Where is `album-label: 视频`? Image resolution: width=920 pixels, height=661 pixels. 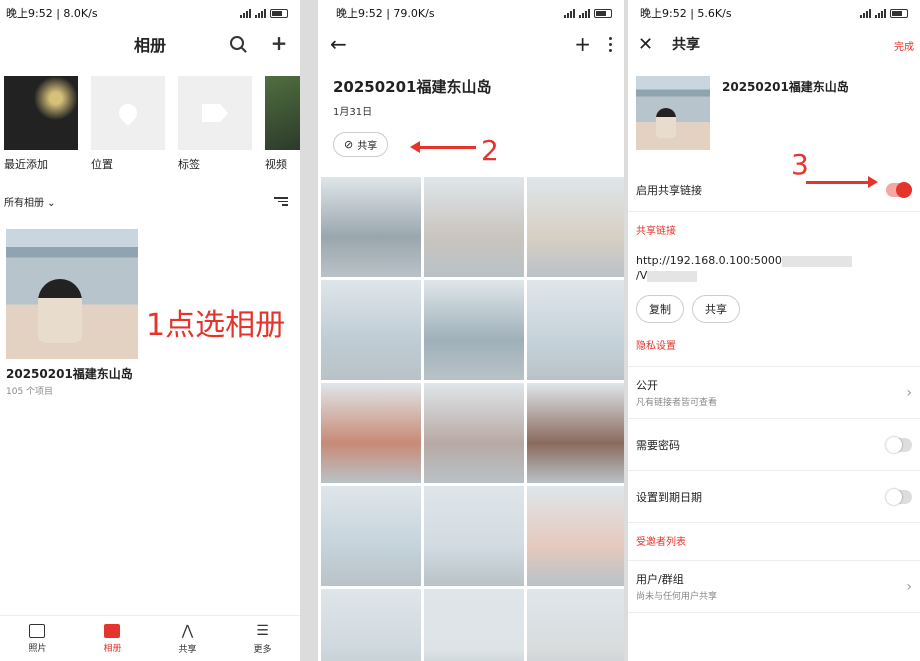 album-label: 视频 is located at coordinates (276, 164).